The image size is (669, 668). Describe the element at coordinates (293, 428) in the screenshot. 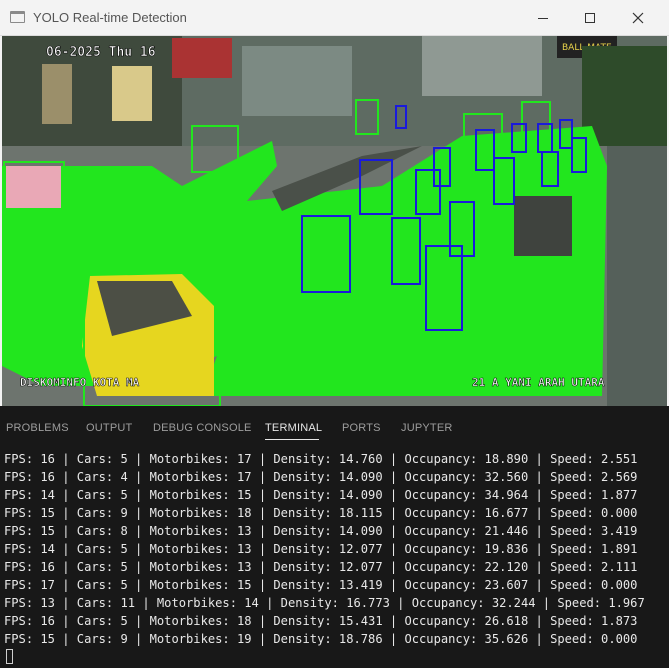

I see `tab-terminal: TERMINAL` at that location.